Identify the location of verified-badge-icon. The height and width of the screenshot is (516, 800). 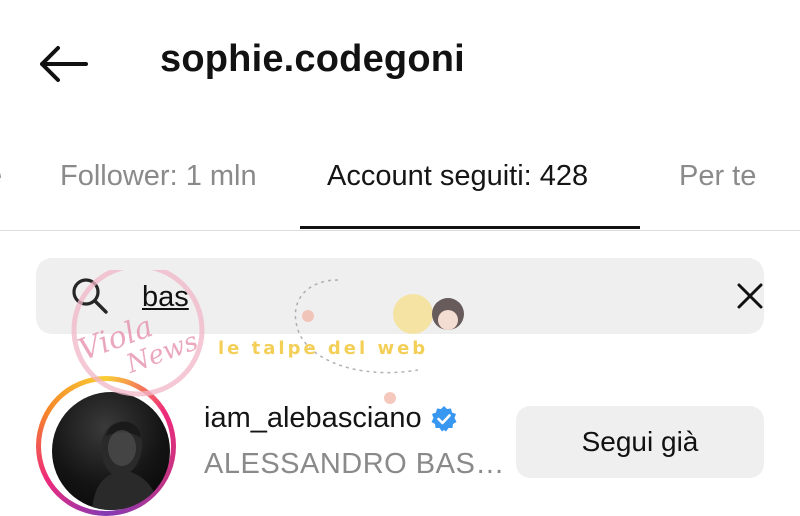
(444, 419).